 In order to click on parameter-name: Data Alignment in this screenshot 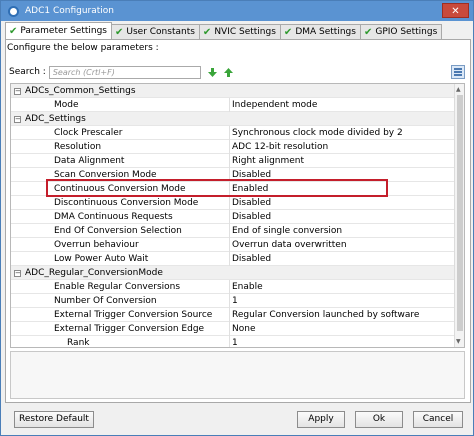, I will do `click(89, 160)`.